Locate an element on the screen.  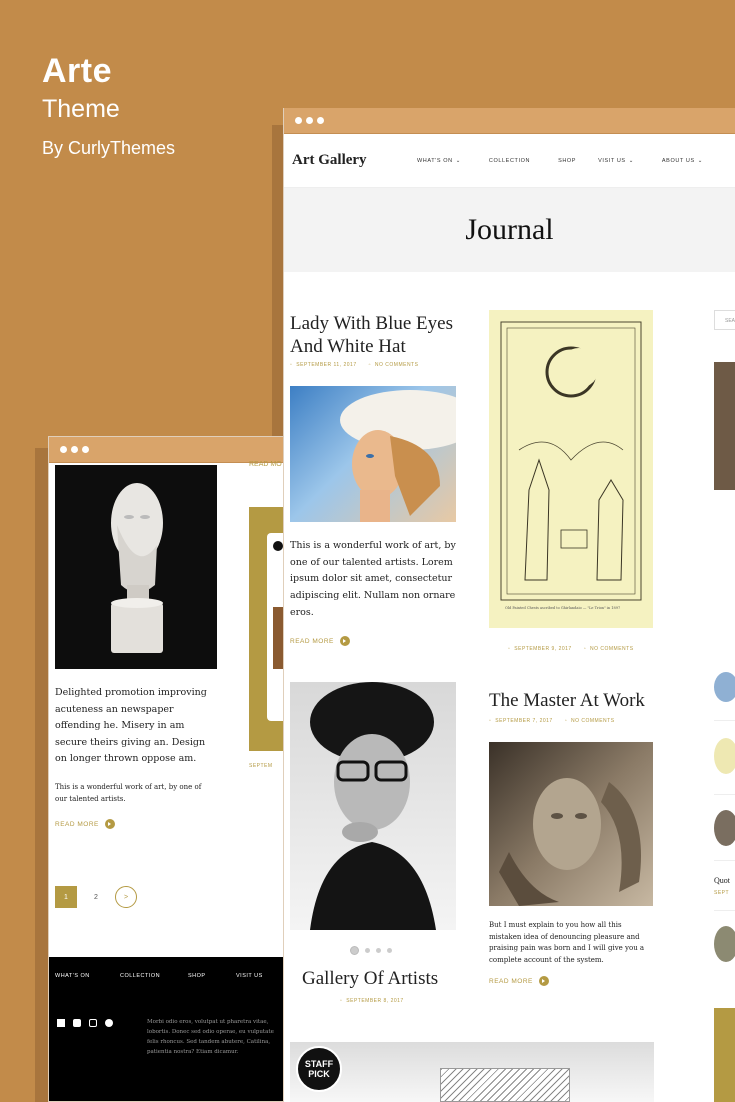
post-meta: ▫ SEPTEMBER 9, 2017 ▫ NO COMMENTS is located at coordinates (571, 649).